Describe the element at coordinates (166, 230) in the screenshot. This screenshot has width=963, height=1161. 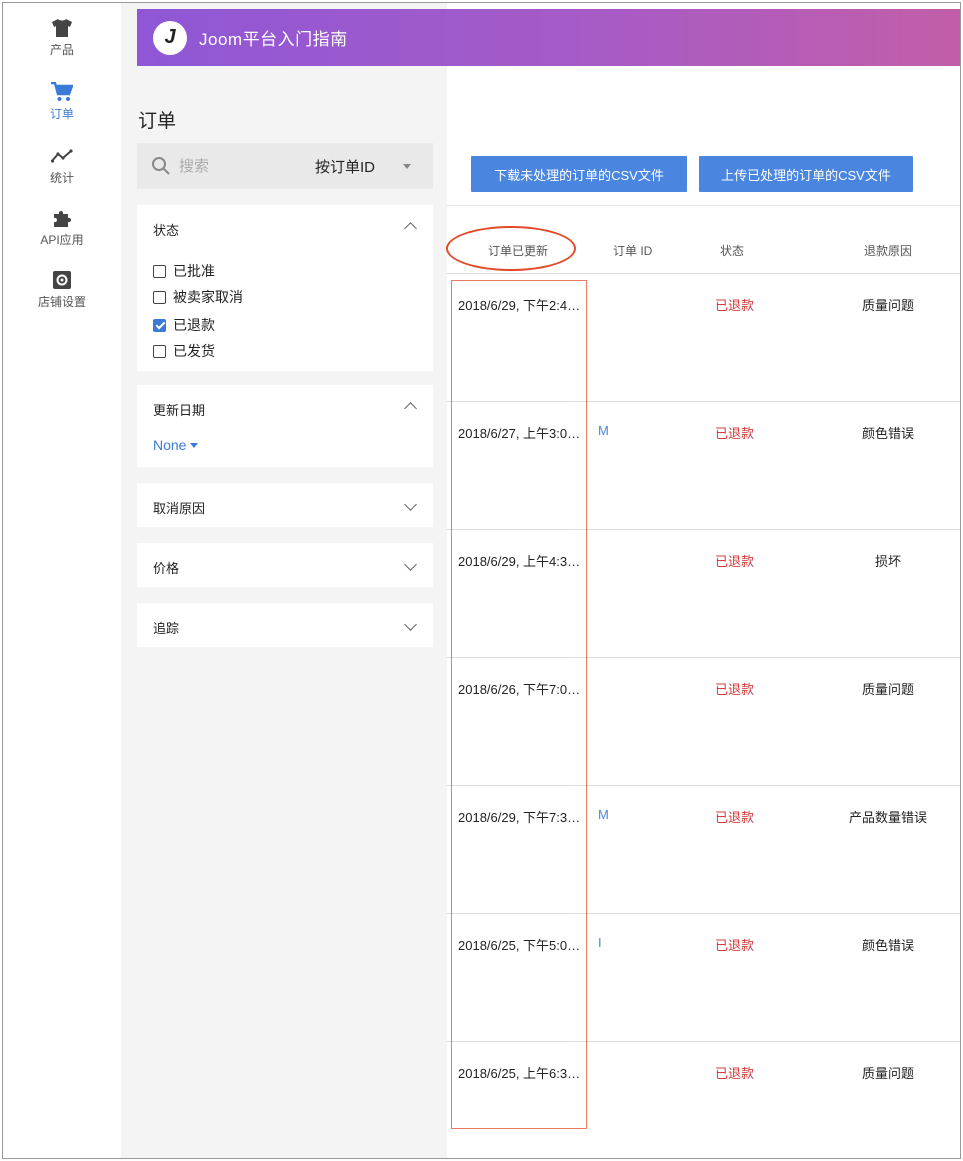
I see `filter-title: 状态` at that location.